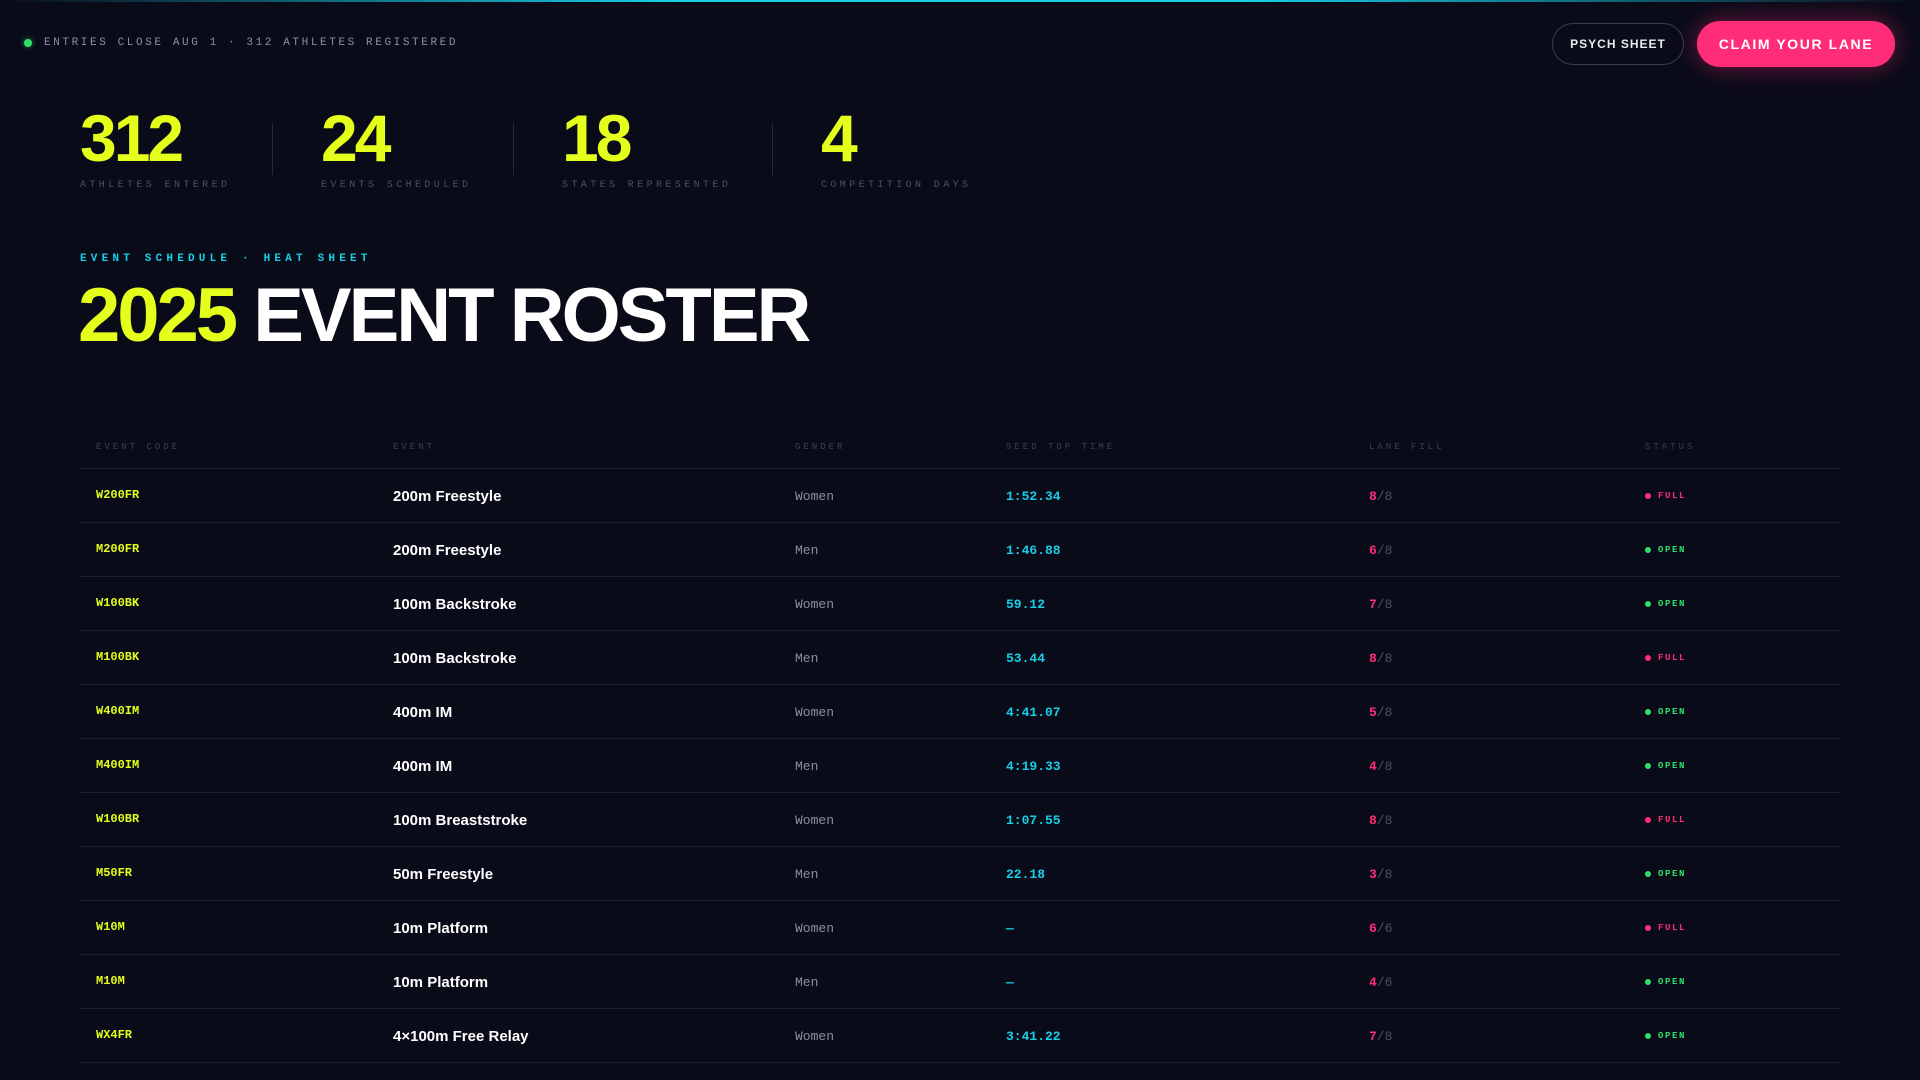 Image resolution: width=1920 pixels, height=1080 pixels. Describe the element at coordinates (960, 928) in the screenshot. I see `table-row: W10M 10m Platform Women — 6/6 FULL` at that location.